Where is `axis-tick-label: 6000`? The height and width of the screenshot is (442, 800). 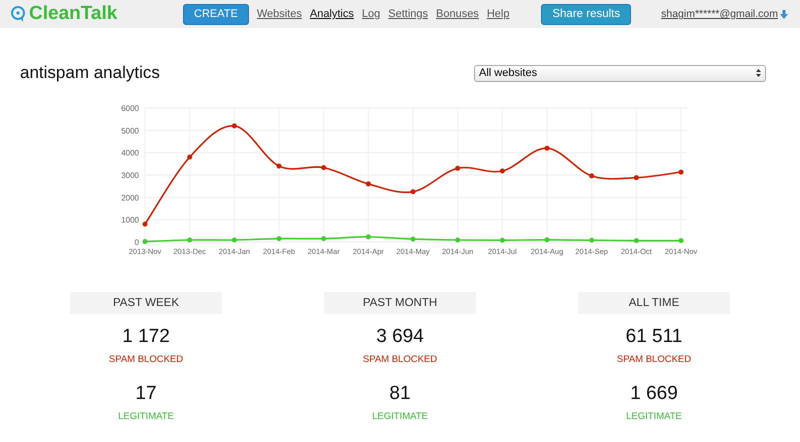 axis-tick-label: 6000 is located at coordinates (130, 108).